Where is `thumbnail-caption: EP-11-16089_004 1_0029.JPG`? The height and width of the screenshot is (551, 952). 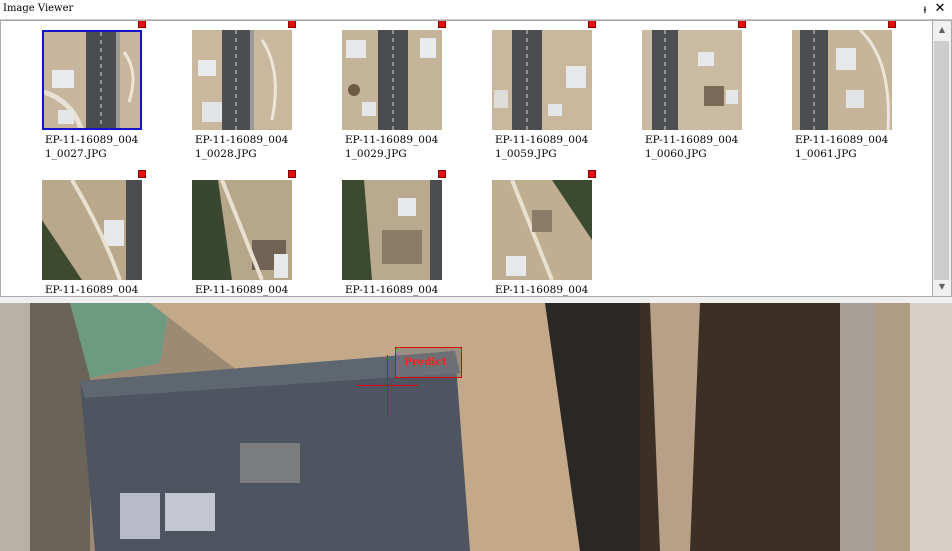
thumbnail-caption: EP-11-16089_004 1_0029.JPG is located at coordinates (392, 147).